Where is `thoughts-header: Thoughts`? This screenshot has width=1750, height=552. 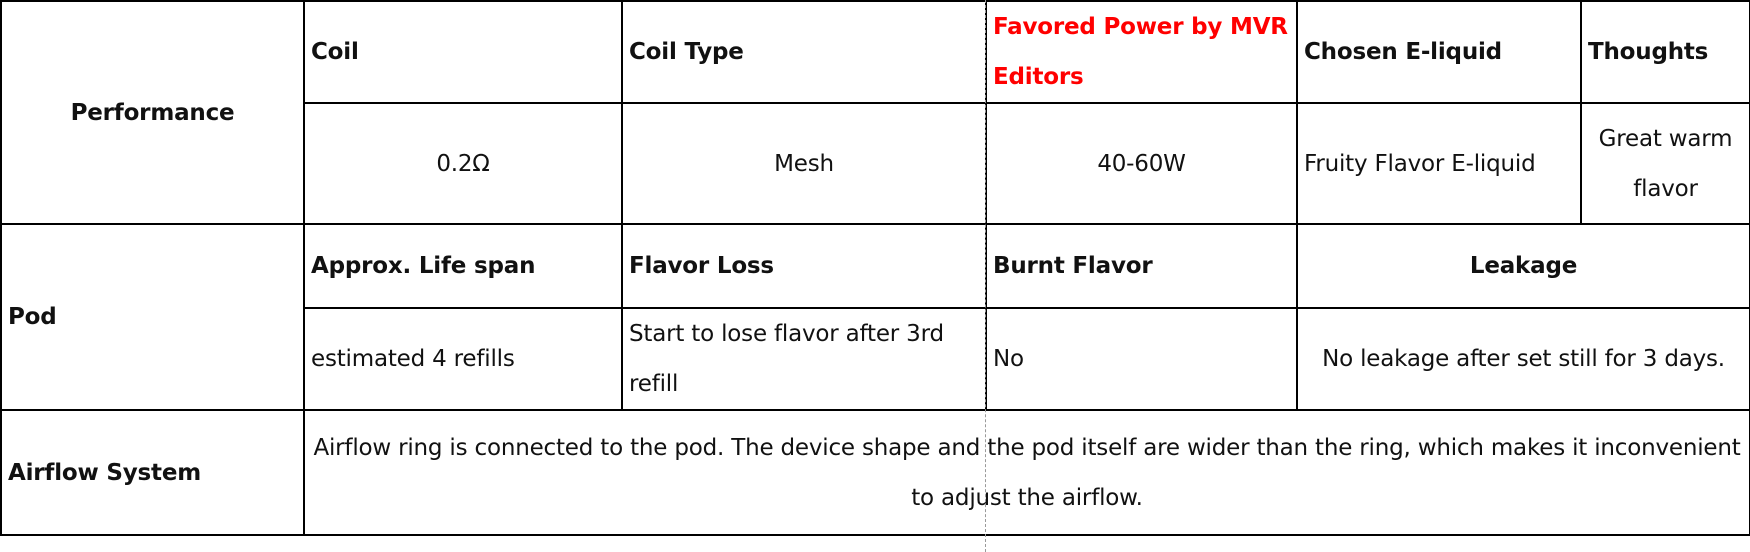
thoughts-header: Thoughts is located at coordinates (1665, 52).